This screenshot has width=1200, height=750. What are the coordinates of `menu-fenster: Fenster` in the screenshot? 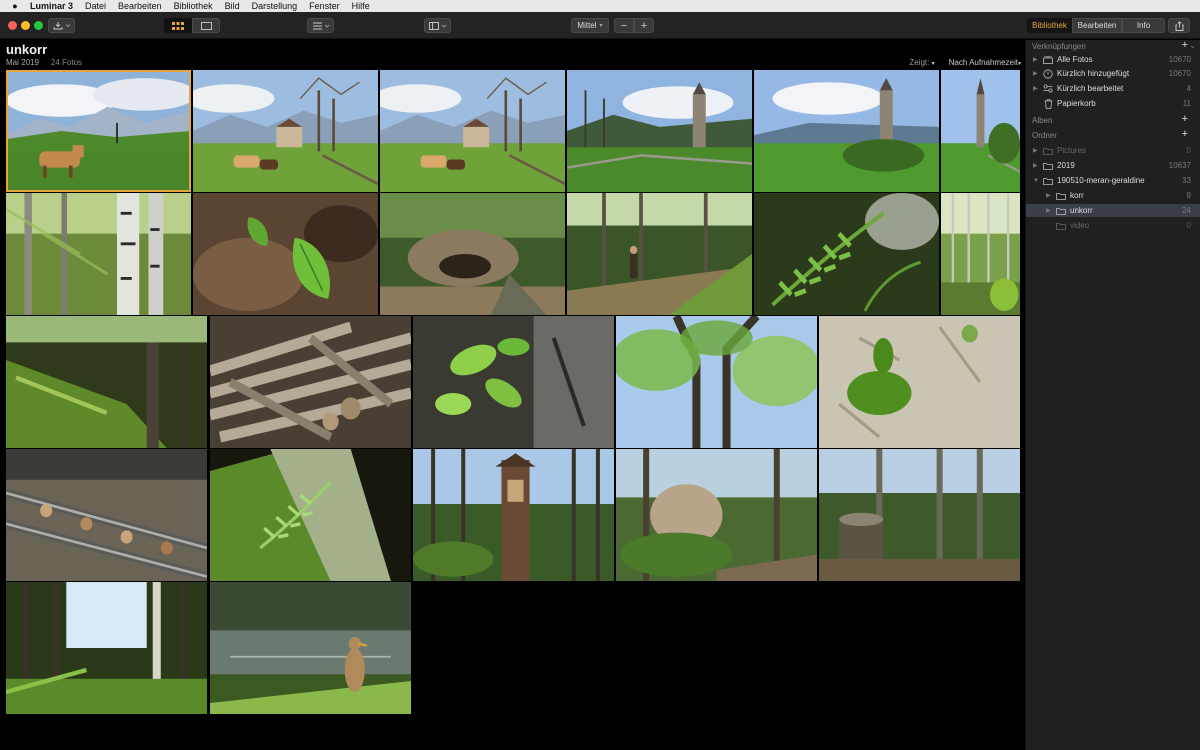 It's located at (324, 6).